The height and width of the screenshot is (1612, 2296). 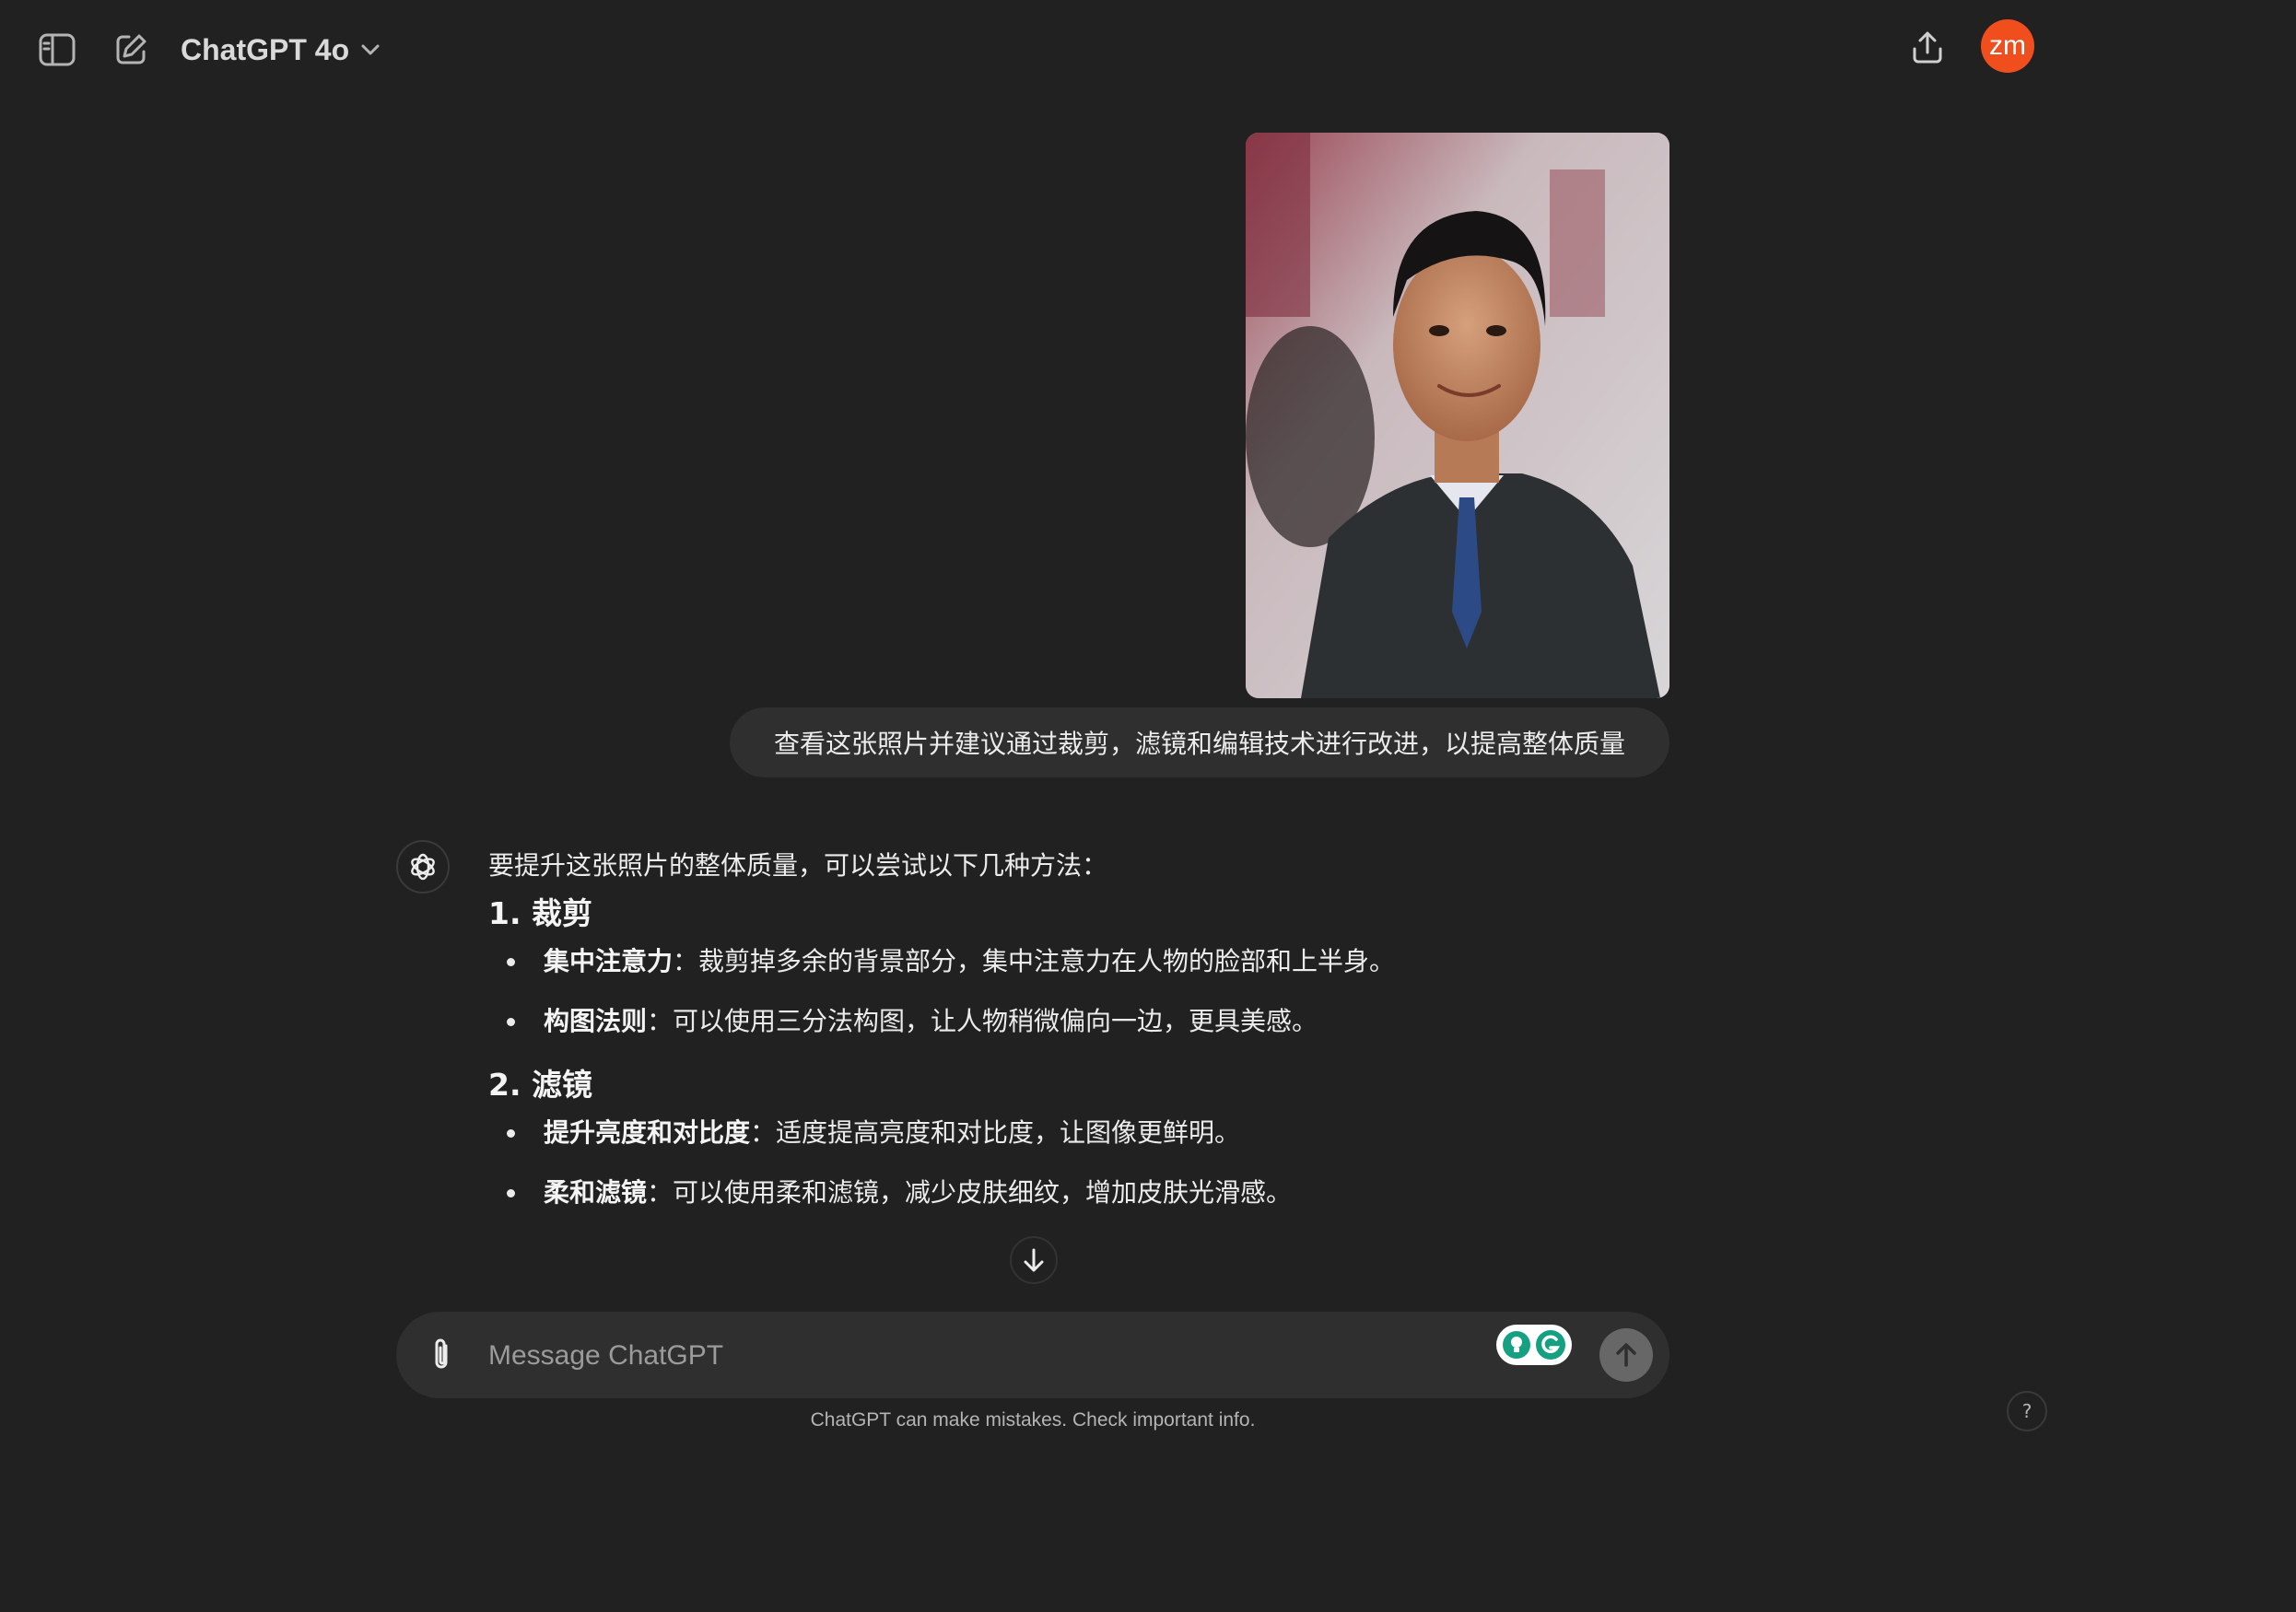 I want to click on send-button, so click(x=1626, y=1355).